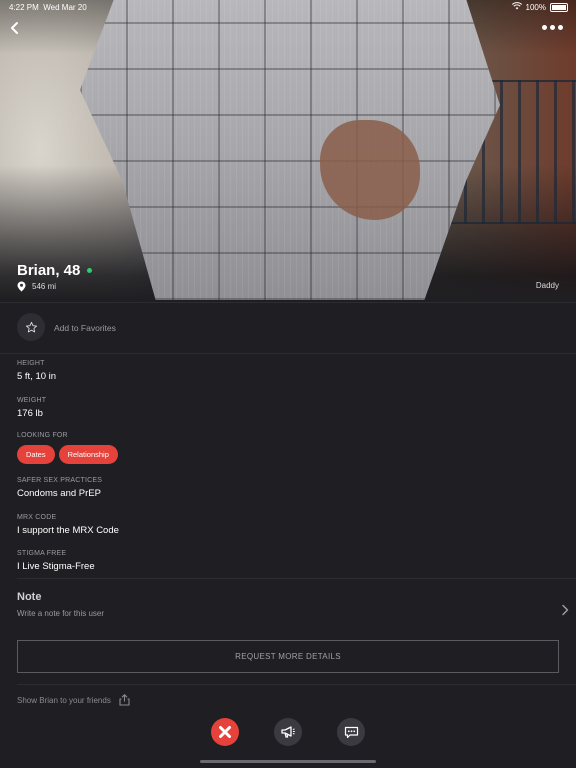  I want to click on tag-dates: Dates, so click(36, 454).